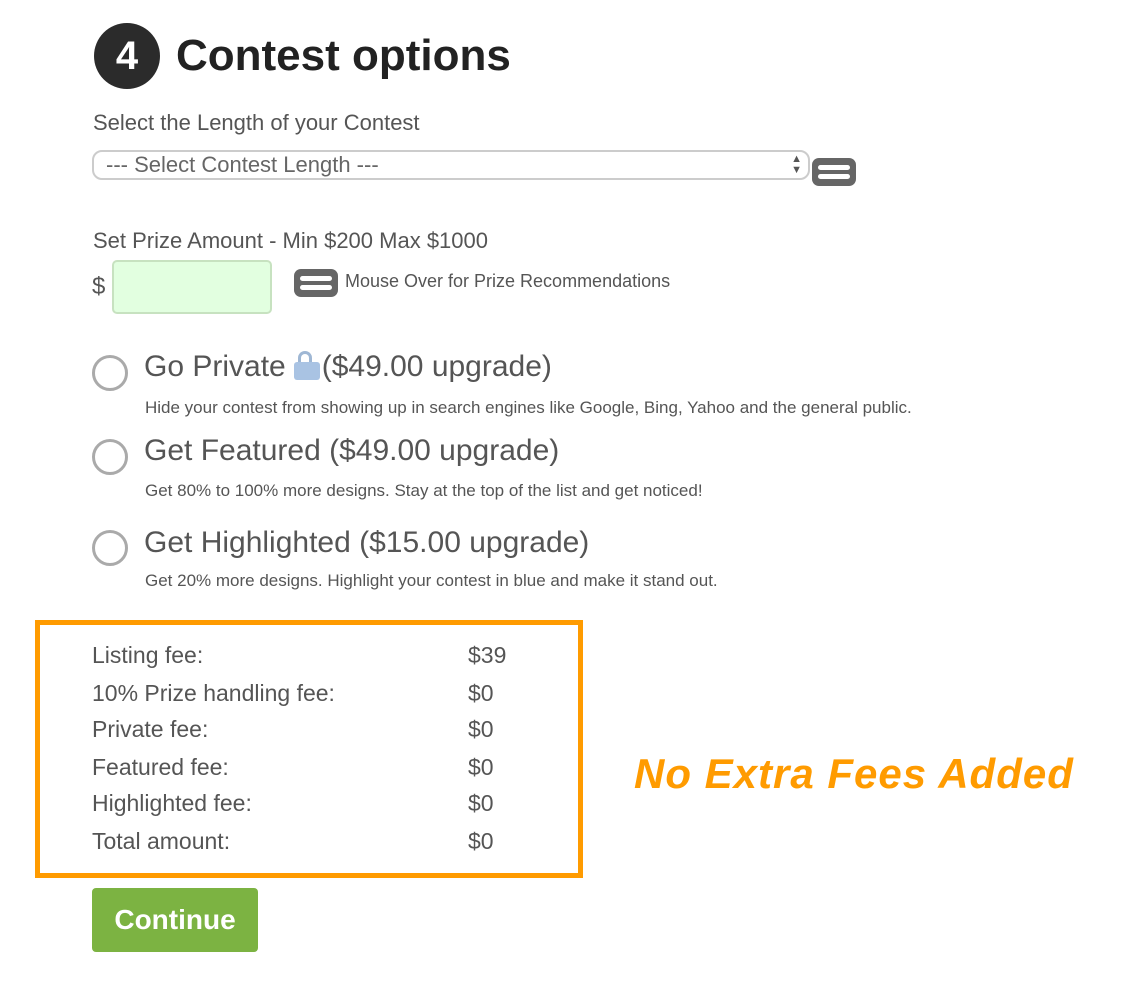 The height and width of the screenshot is (990, 1140). I want to click on get-highlighted-radio, so click(110, 548).